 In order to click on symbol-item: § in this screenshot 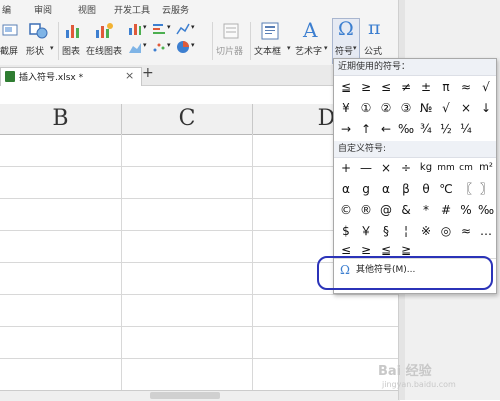, I will do `click(386, 231)`.